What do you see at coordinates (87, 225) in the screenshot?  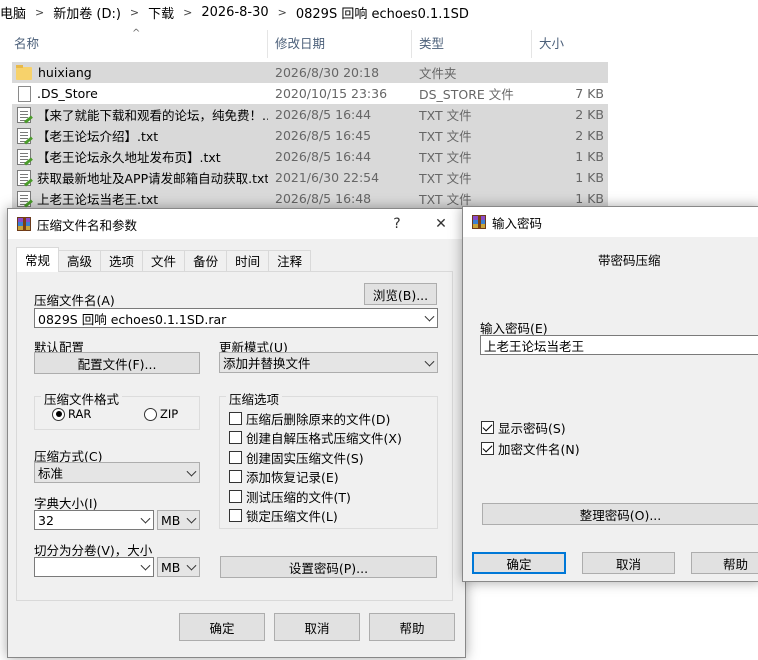 I see `archive-dialog-title: 压缩文件名和参数` at bounding box center [87, 225].